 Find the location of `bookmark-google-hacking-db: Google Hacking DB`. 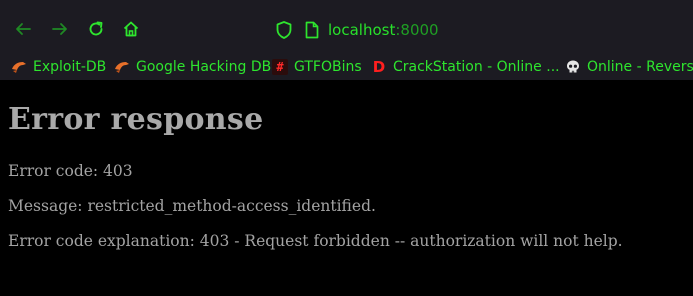

bookmark-google-hacking-db: Google Hacking DB is located at coordinates (192, 66).